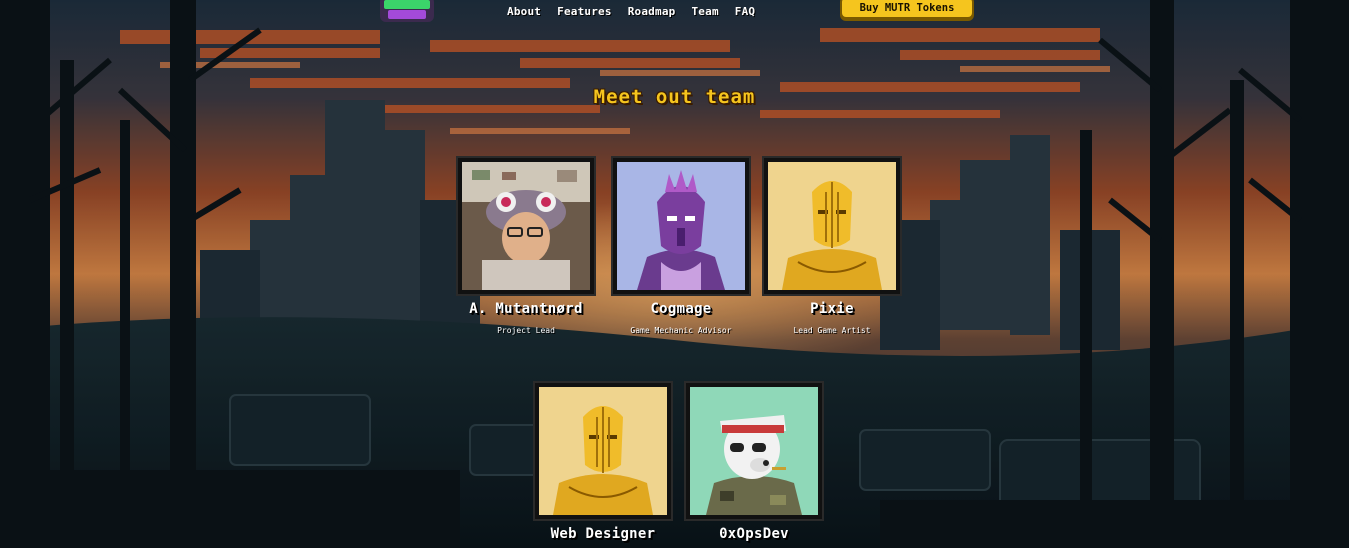 The image size is (1349, 548). Describe the element at coordinates (745, 11) in the screenshot. I see `nav-faq-link: FAQ` at that location.